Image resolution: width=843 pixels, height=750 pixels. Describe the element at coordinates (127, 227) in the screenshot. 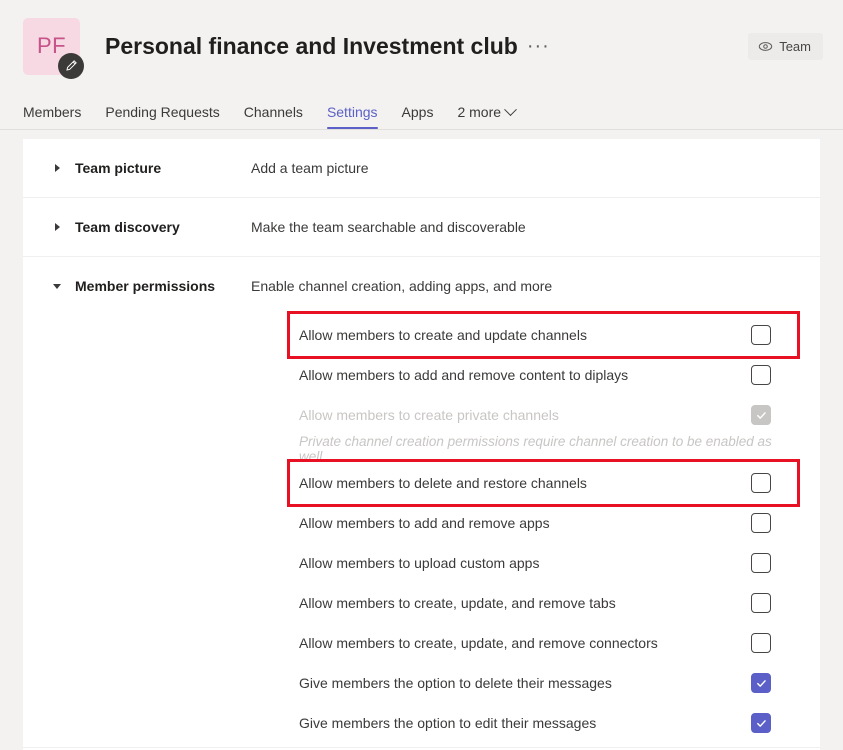

I see `section-title: Team discovery` at that location.